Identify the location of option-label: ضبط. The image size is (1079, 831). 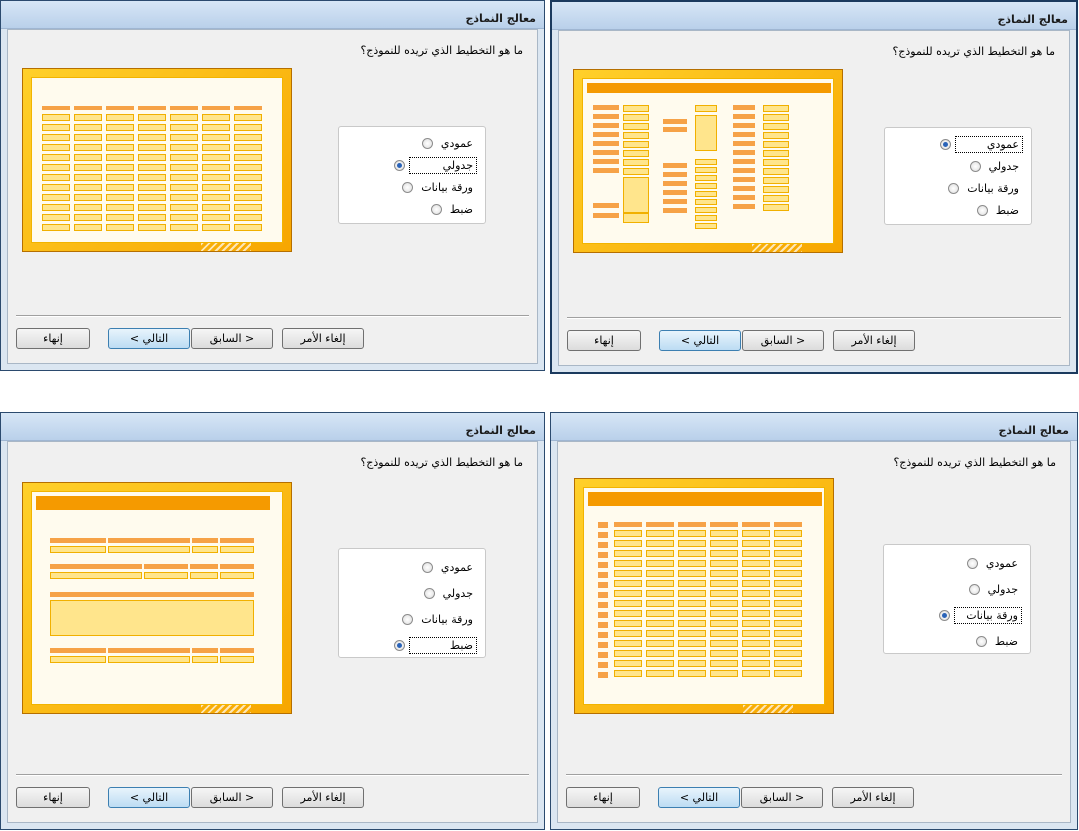
(443, 645).